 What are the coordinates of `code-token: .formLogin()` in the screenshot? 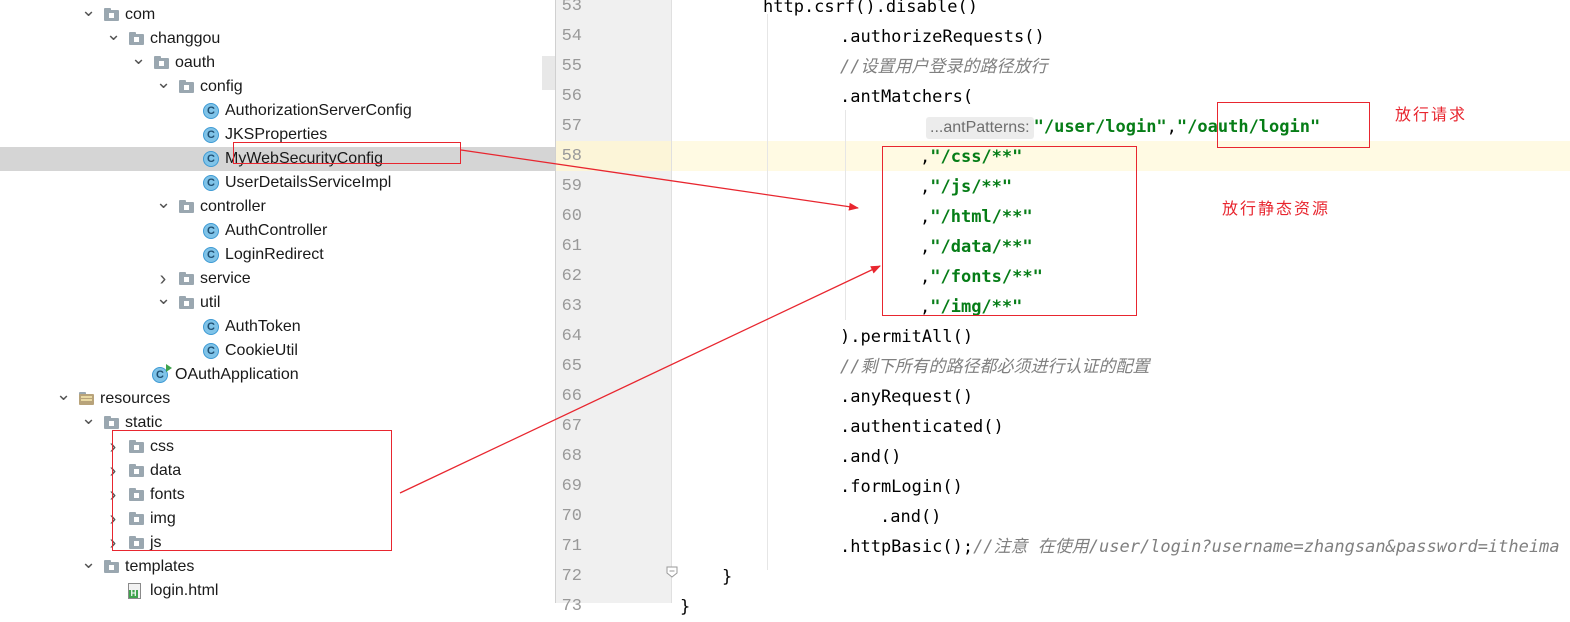 It's located at (901, 487).